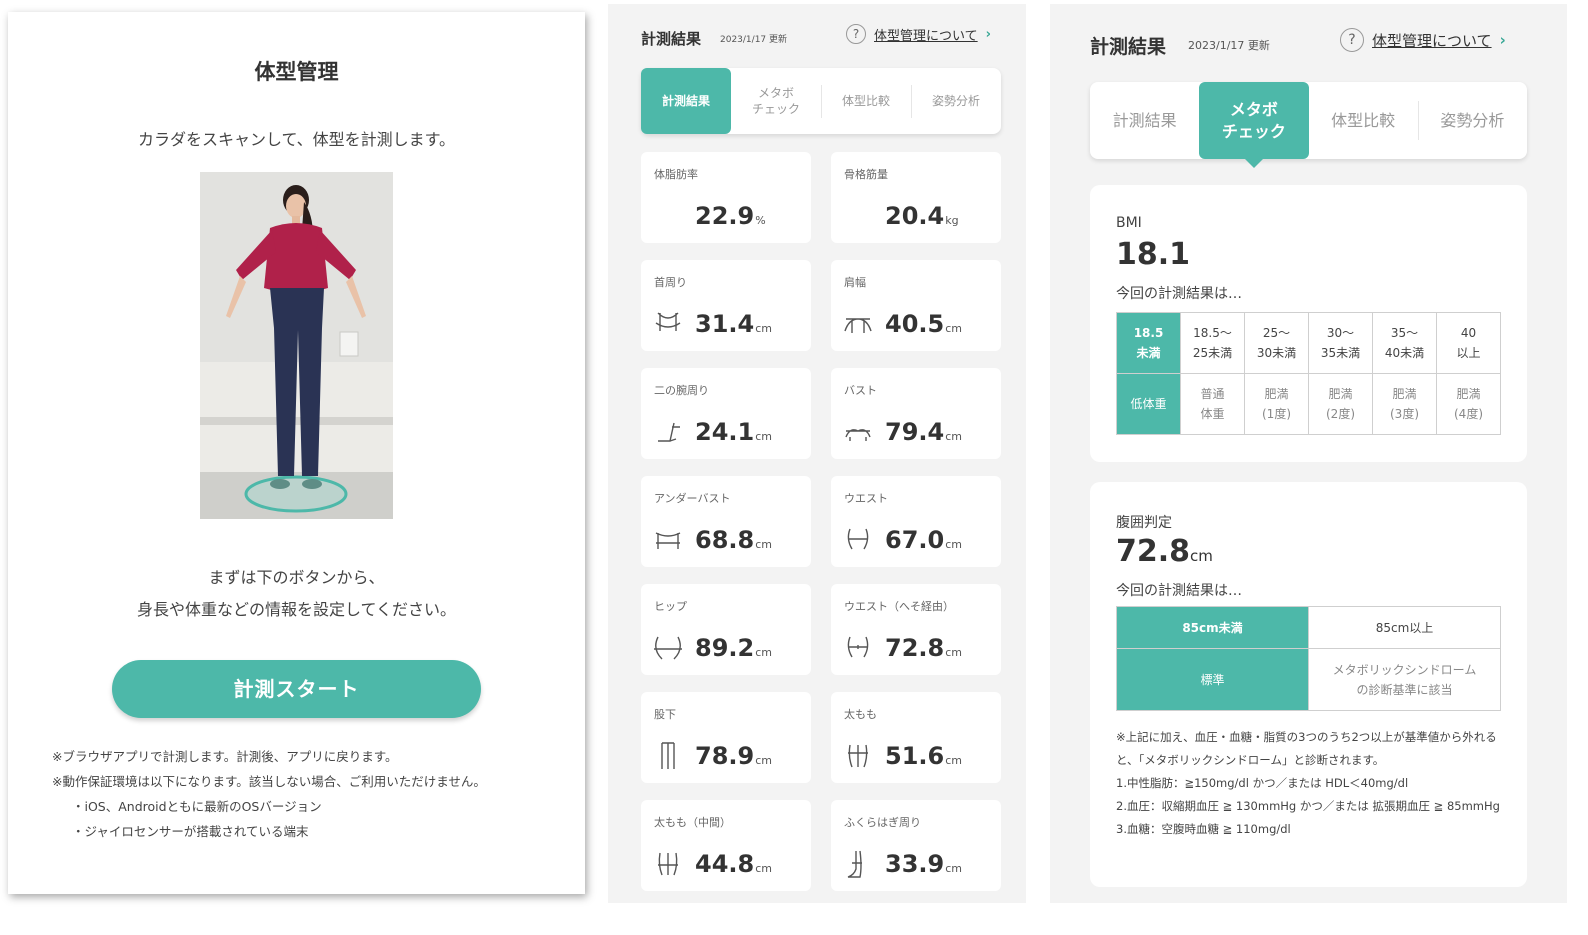  Describe the element at coordinates (1404, 627) in the screenshot. I see `waist-range-cell: 85cm以上` at that location.